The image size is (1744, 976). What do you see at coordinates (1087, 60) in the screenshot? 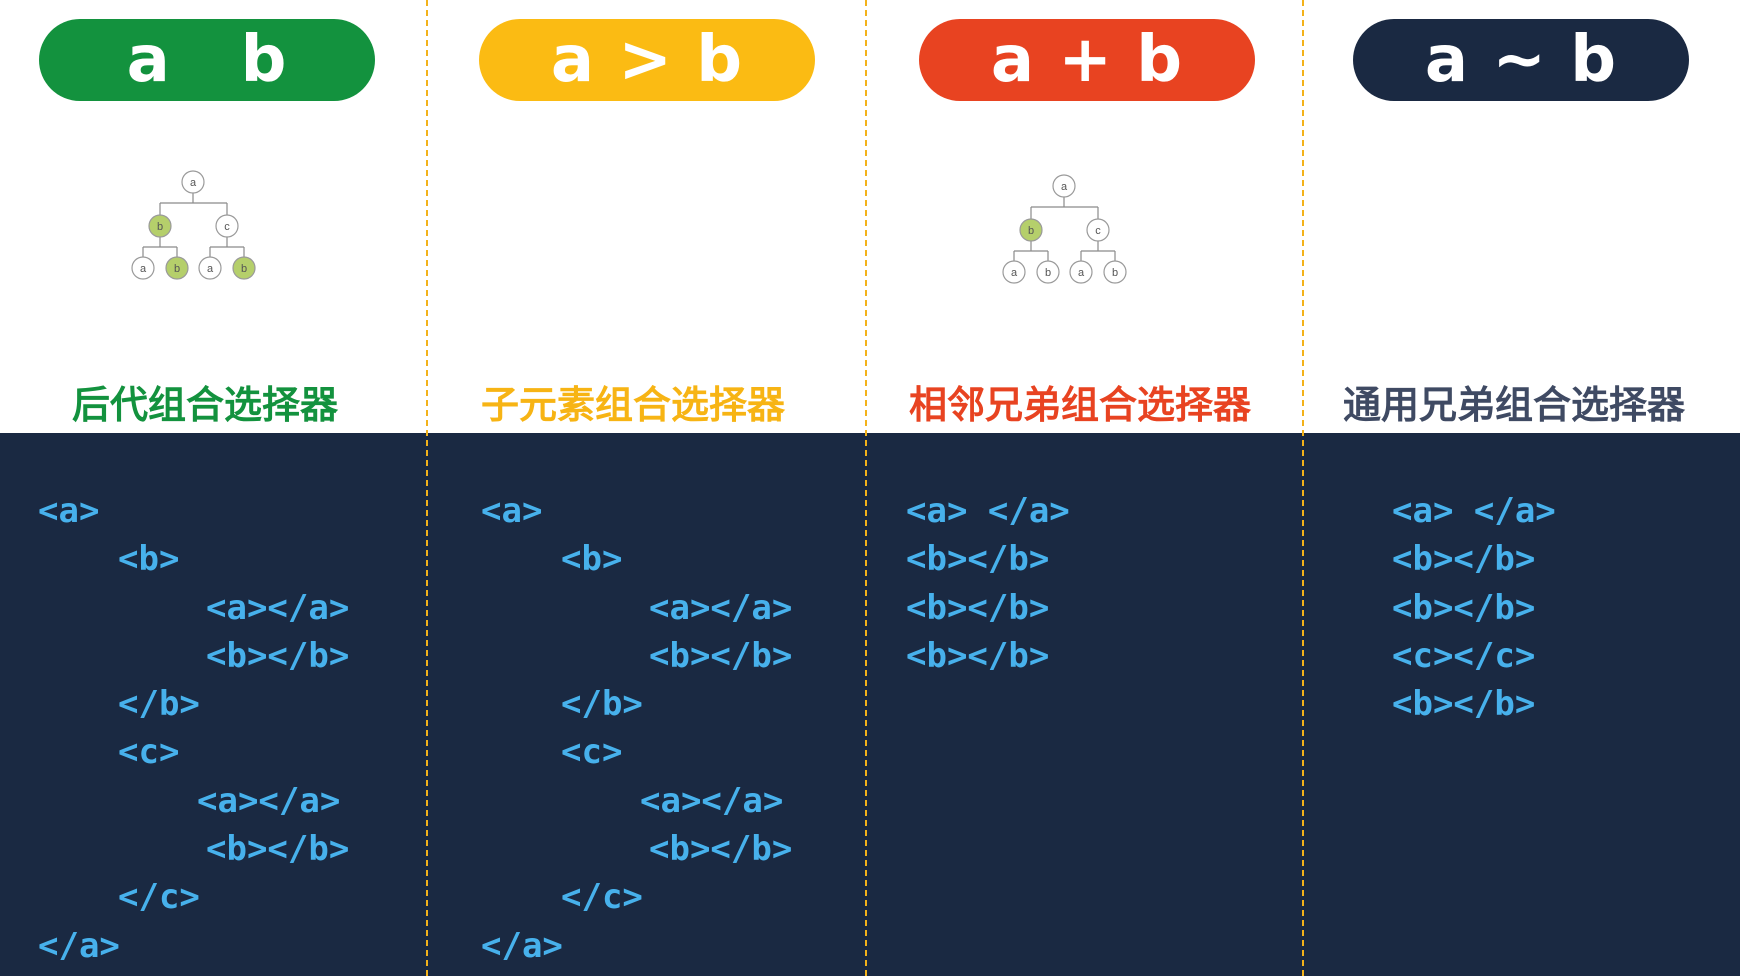
I see `selector-pill: a + b` at bounding box center [1087, 60].